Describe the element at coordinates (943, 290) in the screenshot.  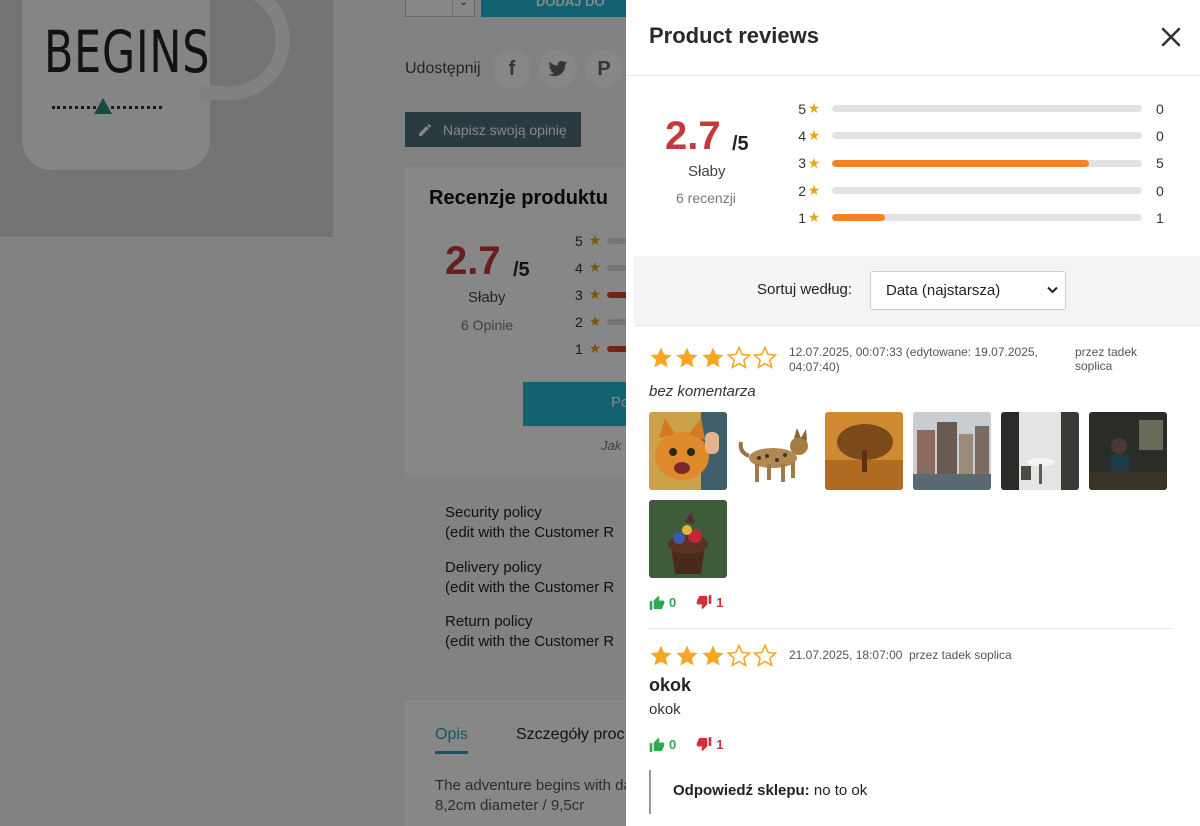
I see `sort-selected-value: Data (najstarsza)` at that location.